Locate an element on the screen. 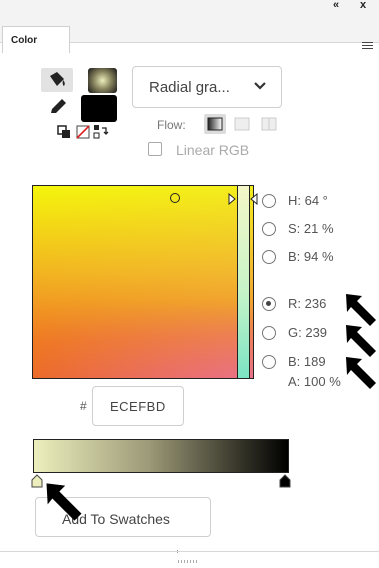 The height and width of the screenshot is (568, 379). flow-repeat-button is located at coordinates (269, 124).